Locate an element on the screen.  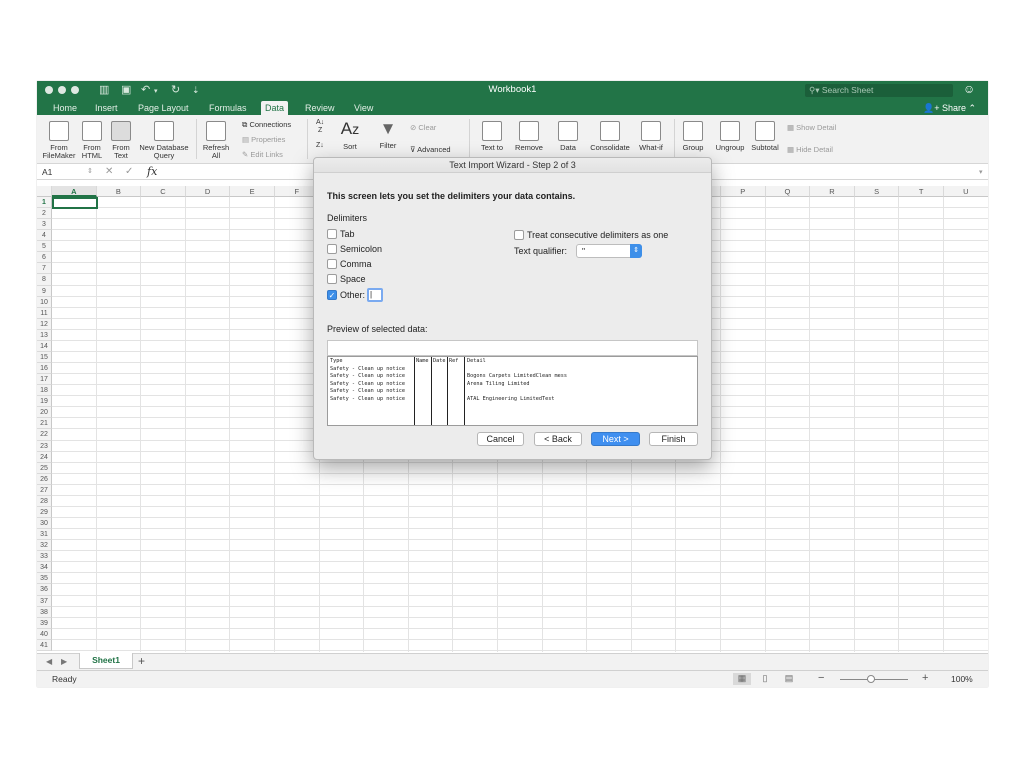
semicolon-checkbox-label: Semicolon is located at coordinates (361, 249).